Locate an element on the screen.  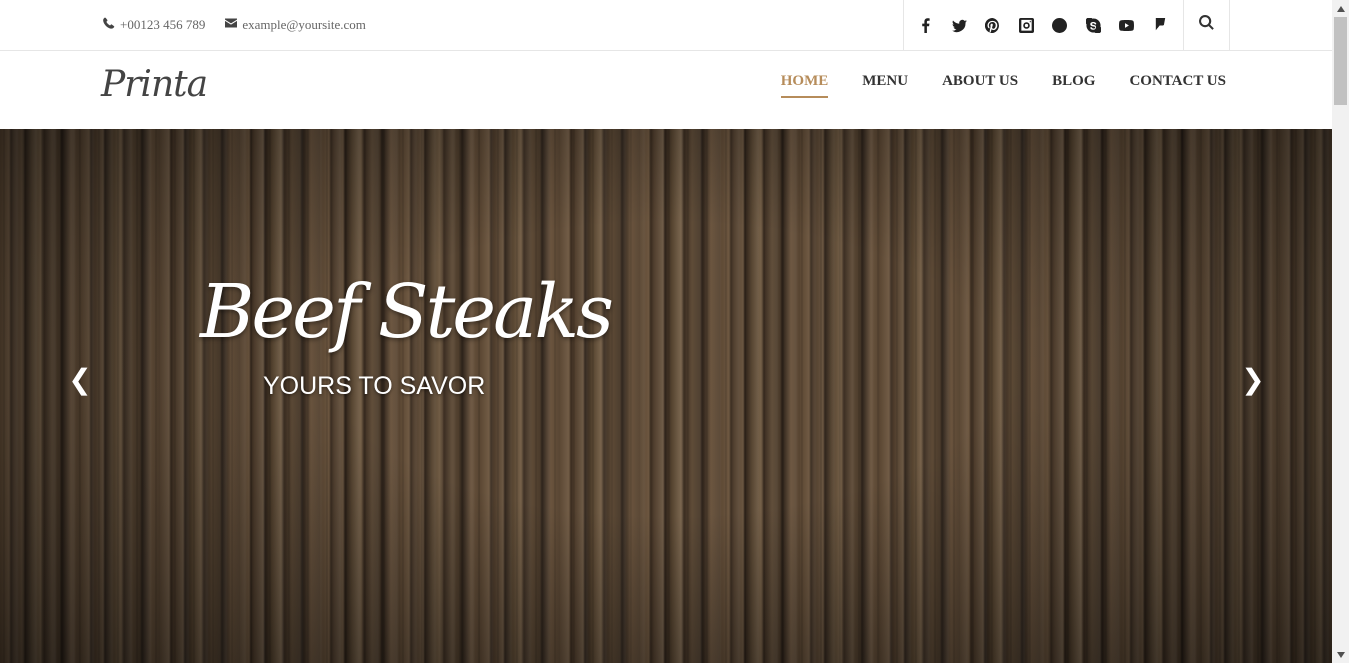
page-scrollbar is located at coordinates (1340, 331).